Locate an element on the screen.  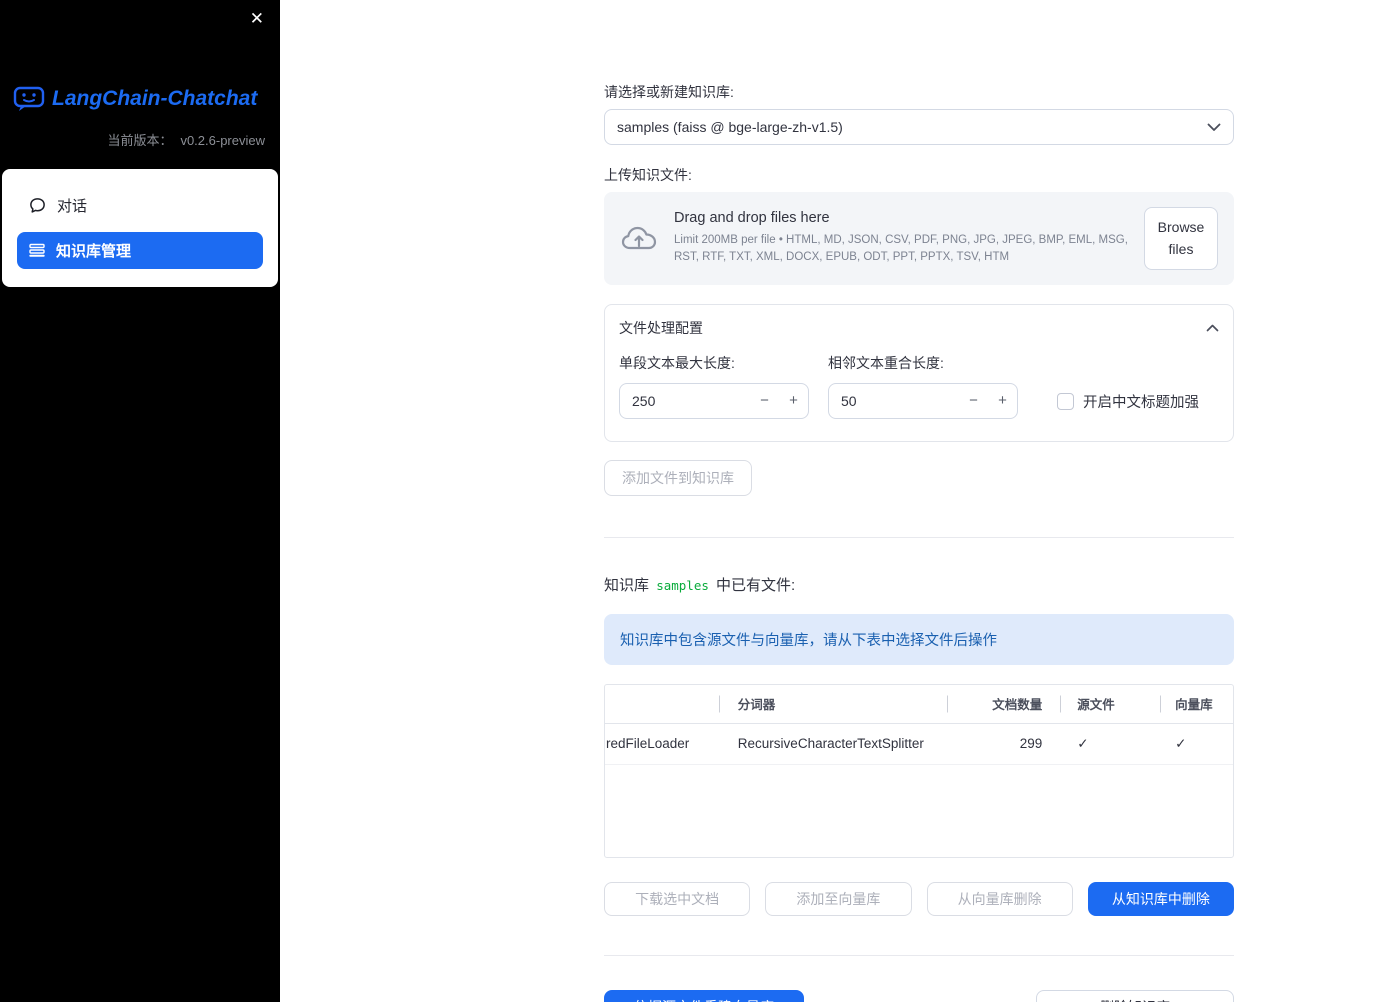
chat-bubble-icon is located at coordinates (37, 205).